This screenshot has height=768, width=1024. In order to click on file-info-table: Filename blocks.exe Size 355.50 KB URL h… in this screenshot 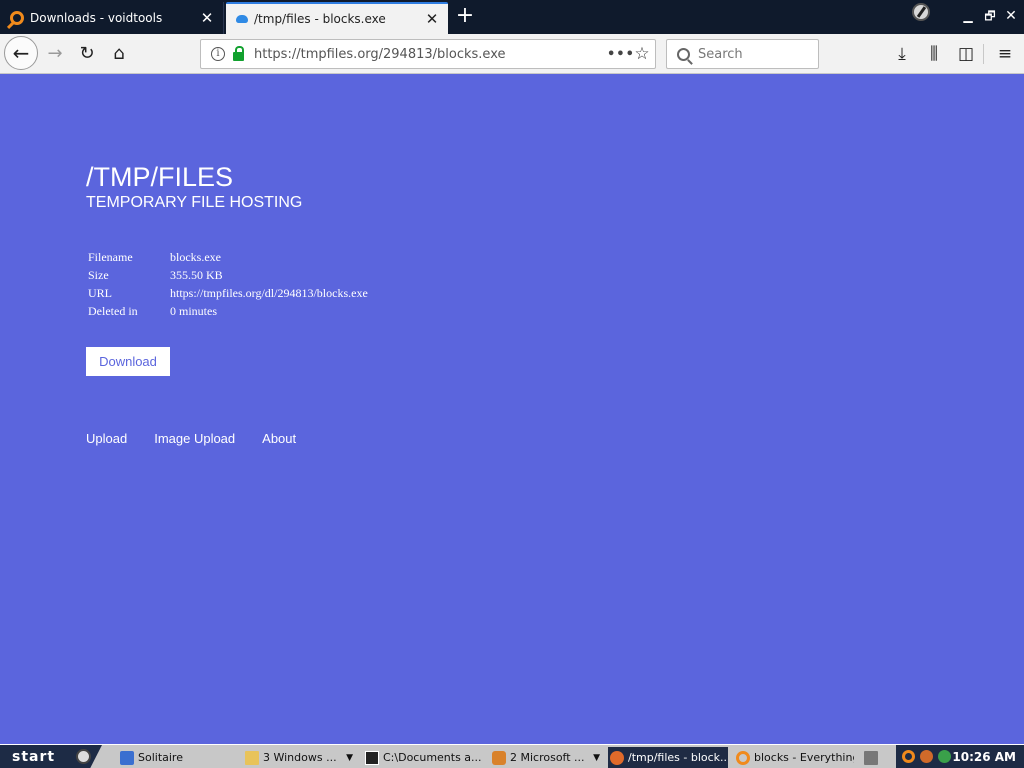, I will do `click(228, 284)`.